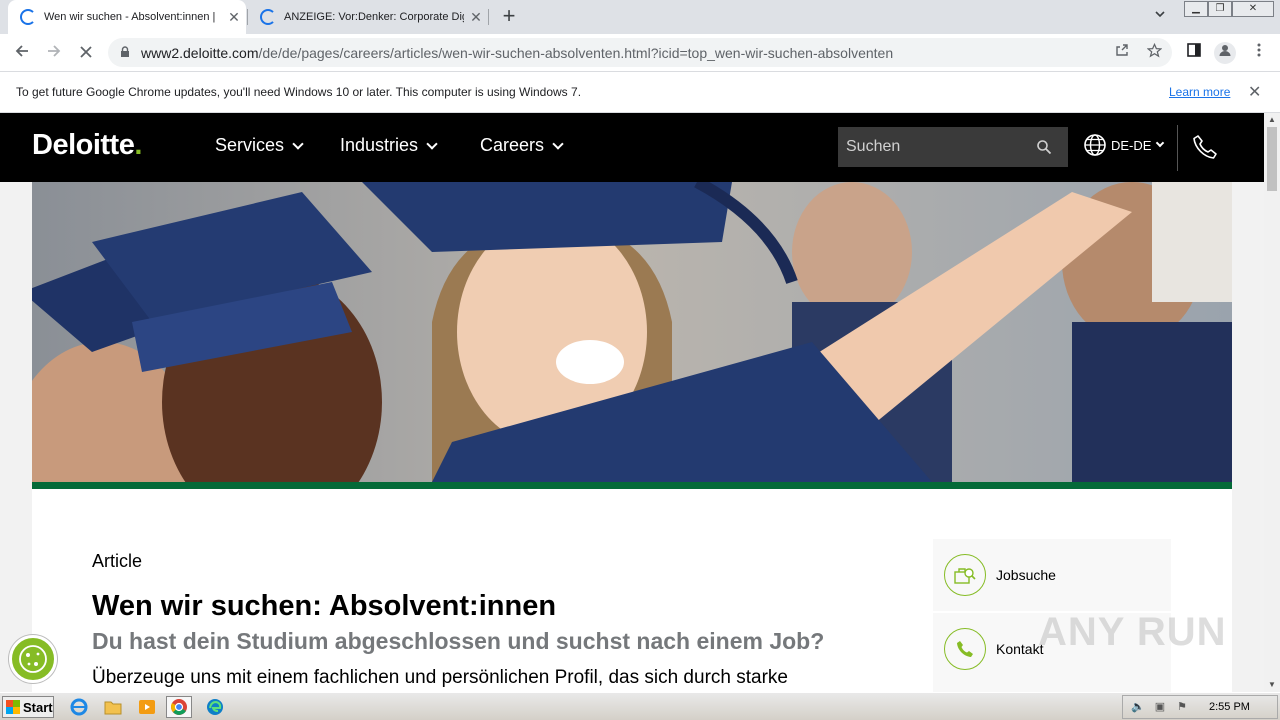  Describe the element at coordinates (1026, 575) in the screenshot. I see `sidebar-item-label: Jobsuche` at that location.